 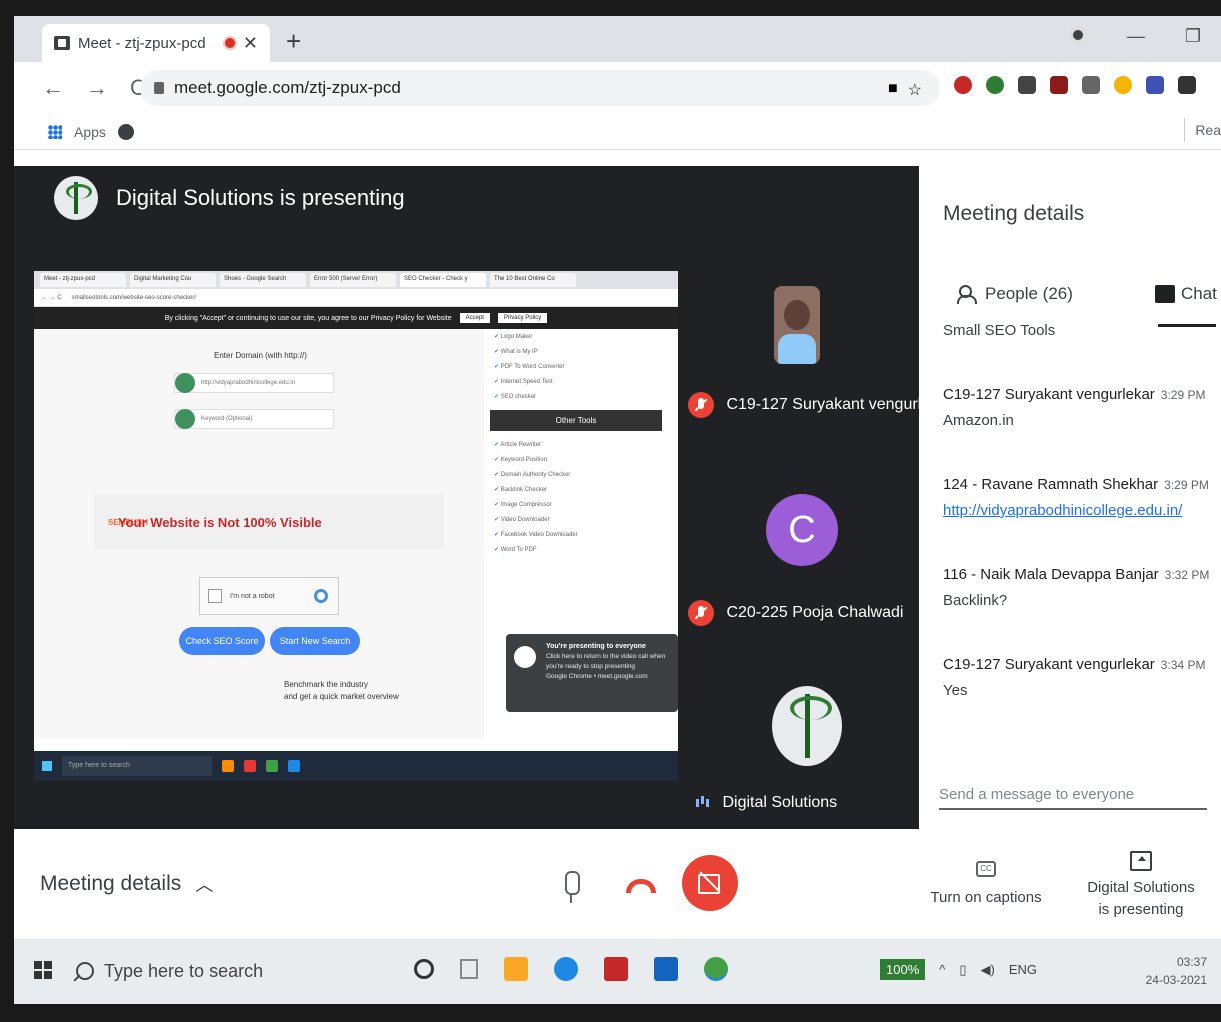 I want to click on message-sender: 124 - Ravane Ramnath Shekhar, so click(x=1051, y=484).